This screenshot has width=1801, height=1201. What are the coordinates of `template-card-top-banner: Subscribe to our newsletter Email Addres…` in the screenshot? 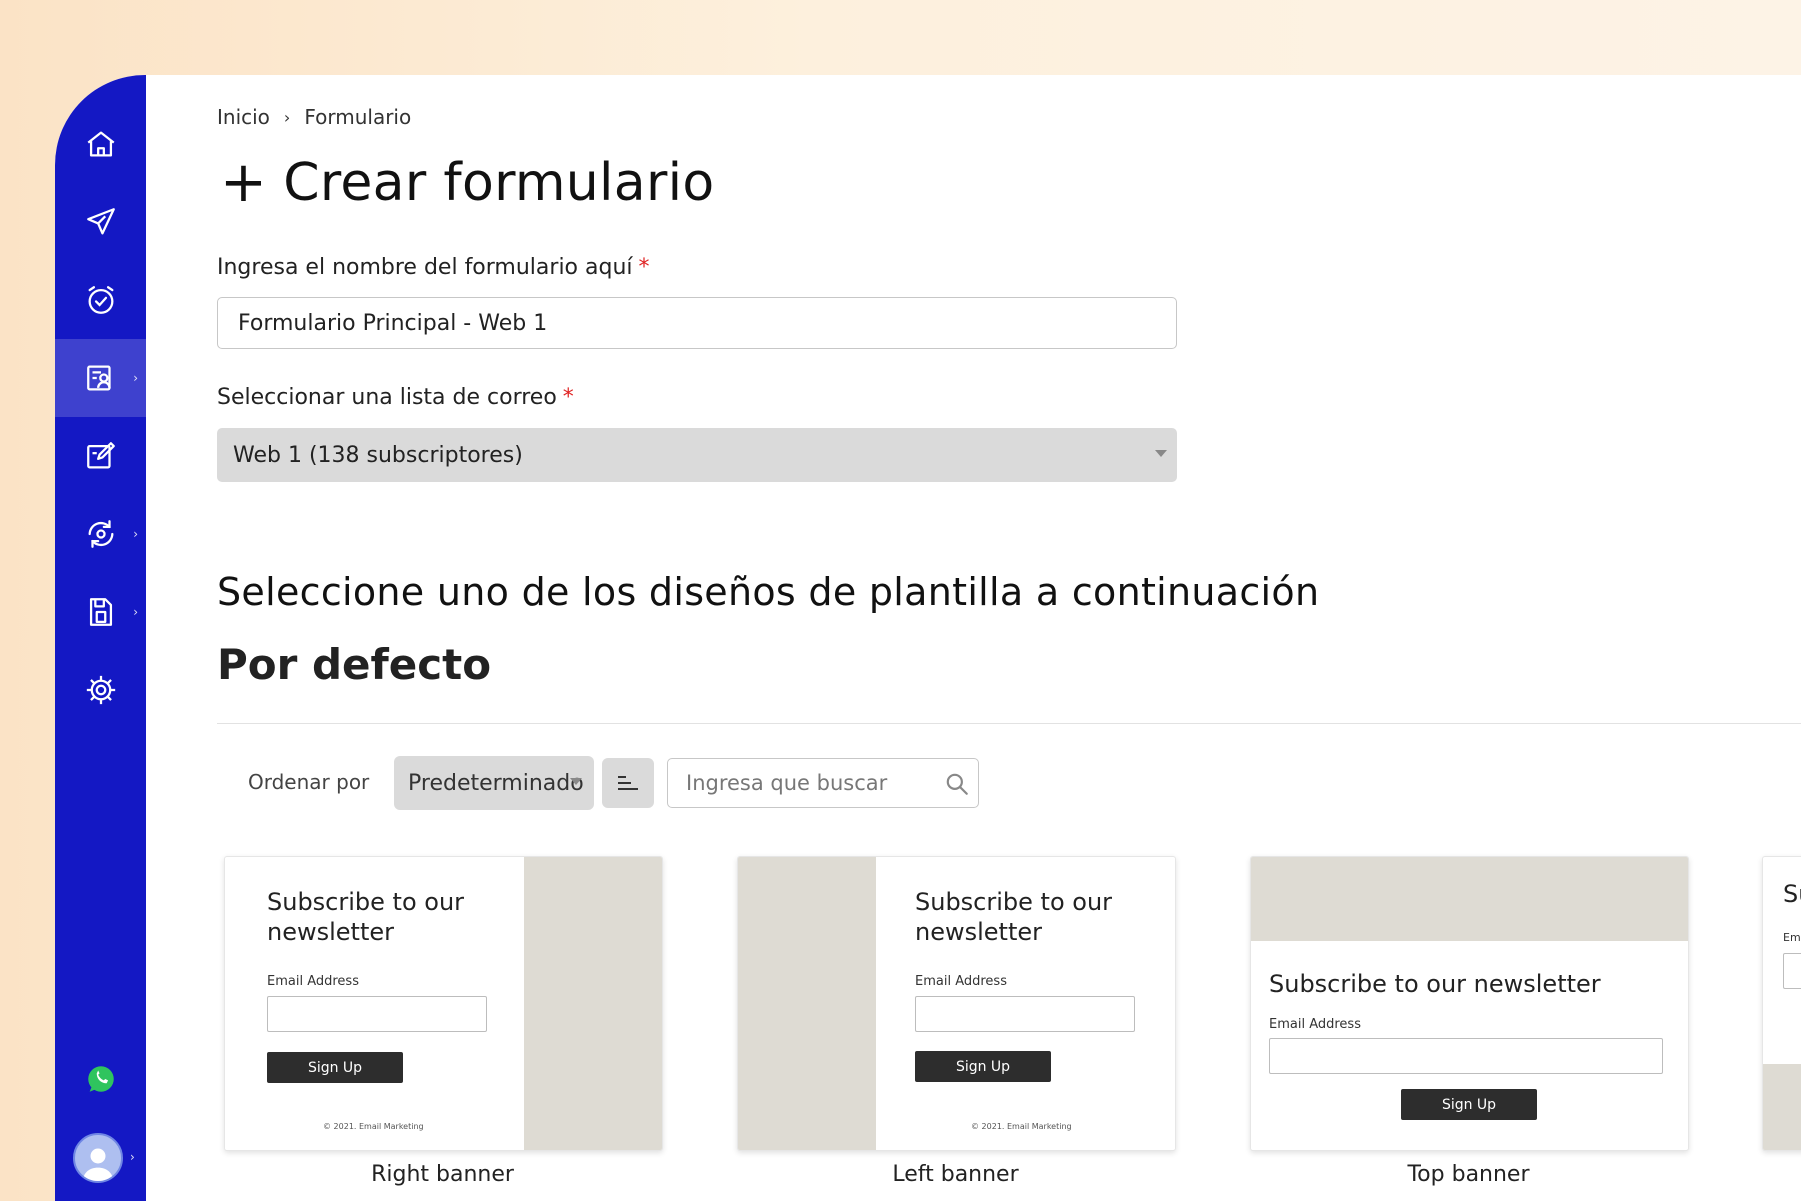 It's located at (1469, 1003).